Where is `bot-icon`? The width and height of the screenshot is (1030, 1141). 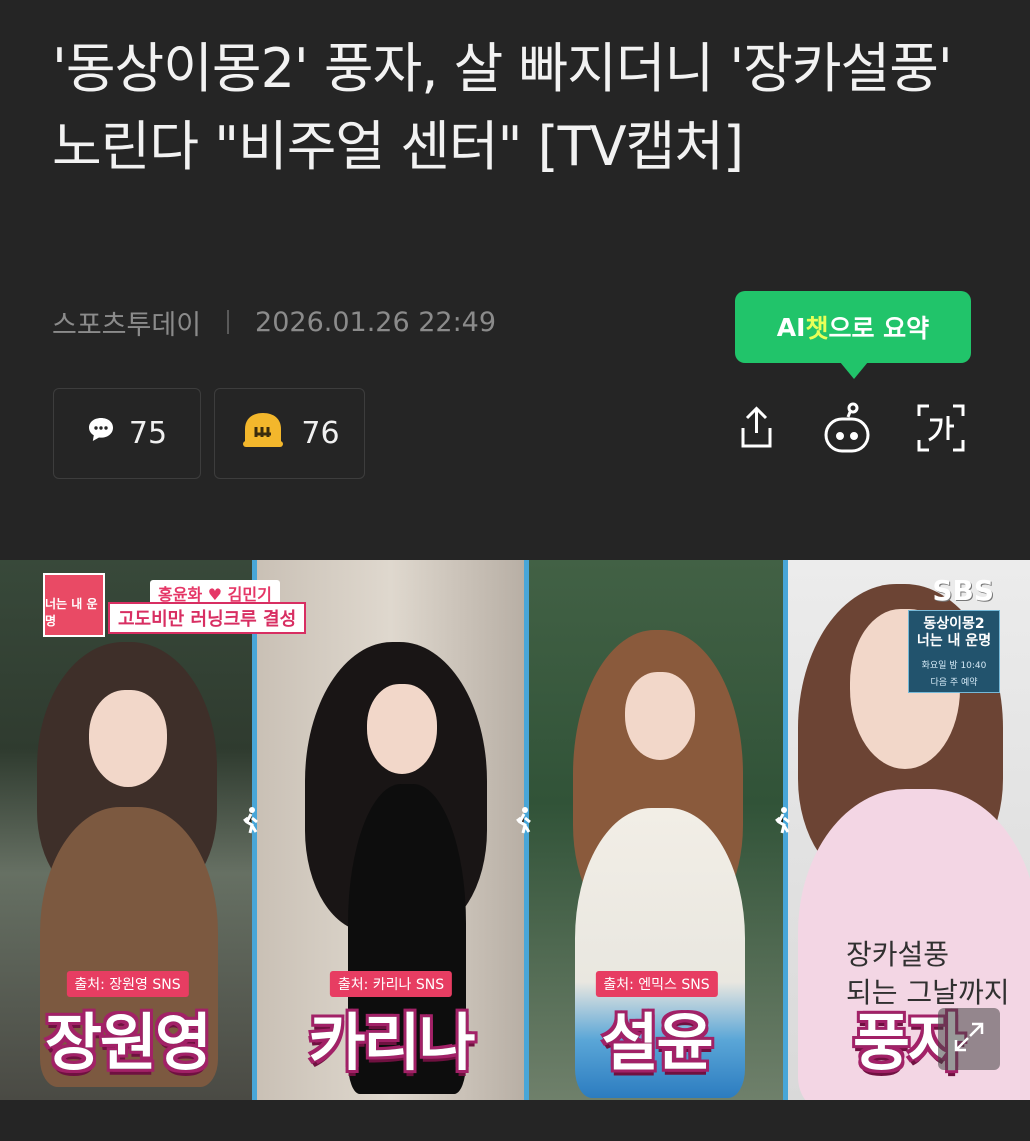 bot-icon is located at coordinates (847, 430).